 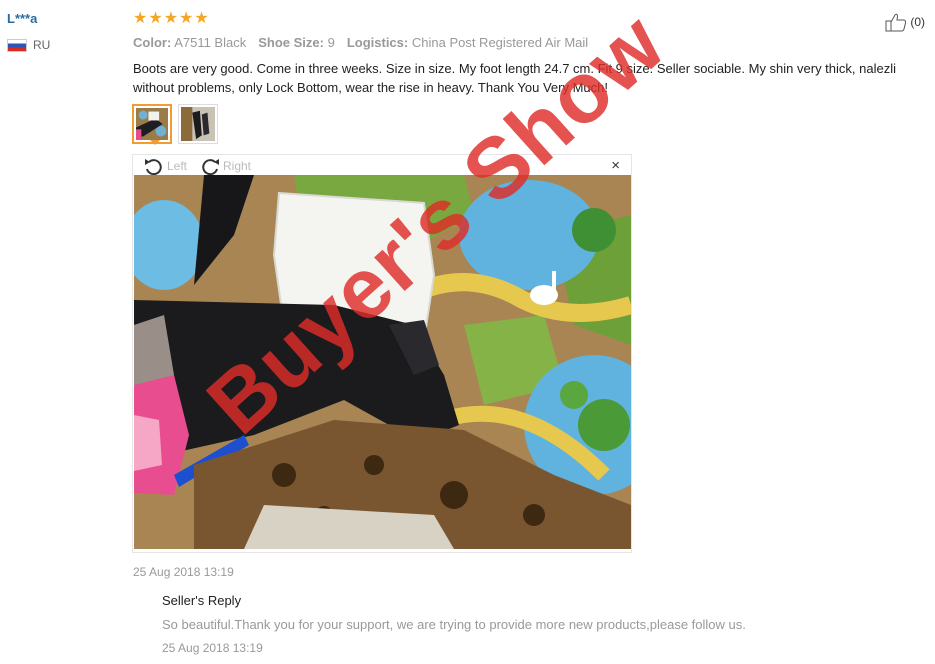 I want to click on close-icon: ×, so click(x=615, y=165).